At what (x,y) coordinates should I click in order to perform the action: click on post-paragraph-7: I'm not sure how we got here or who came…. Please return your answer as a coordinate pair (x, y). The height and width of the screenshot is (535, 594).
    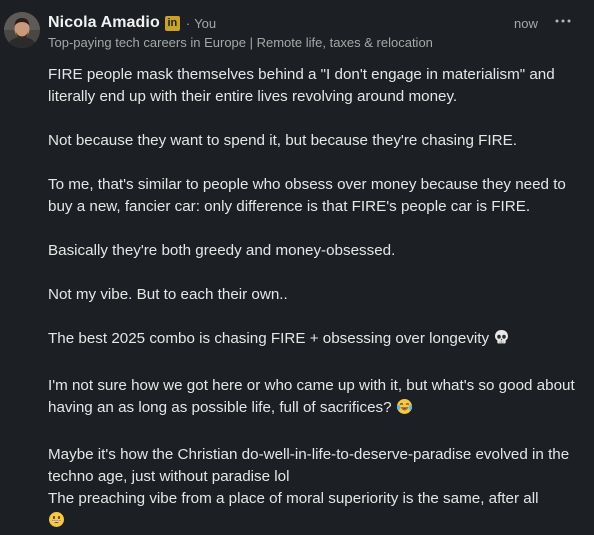
    Looking at the image, I should click on (318, 398).